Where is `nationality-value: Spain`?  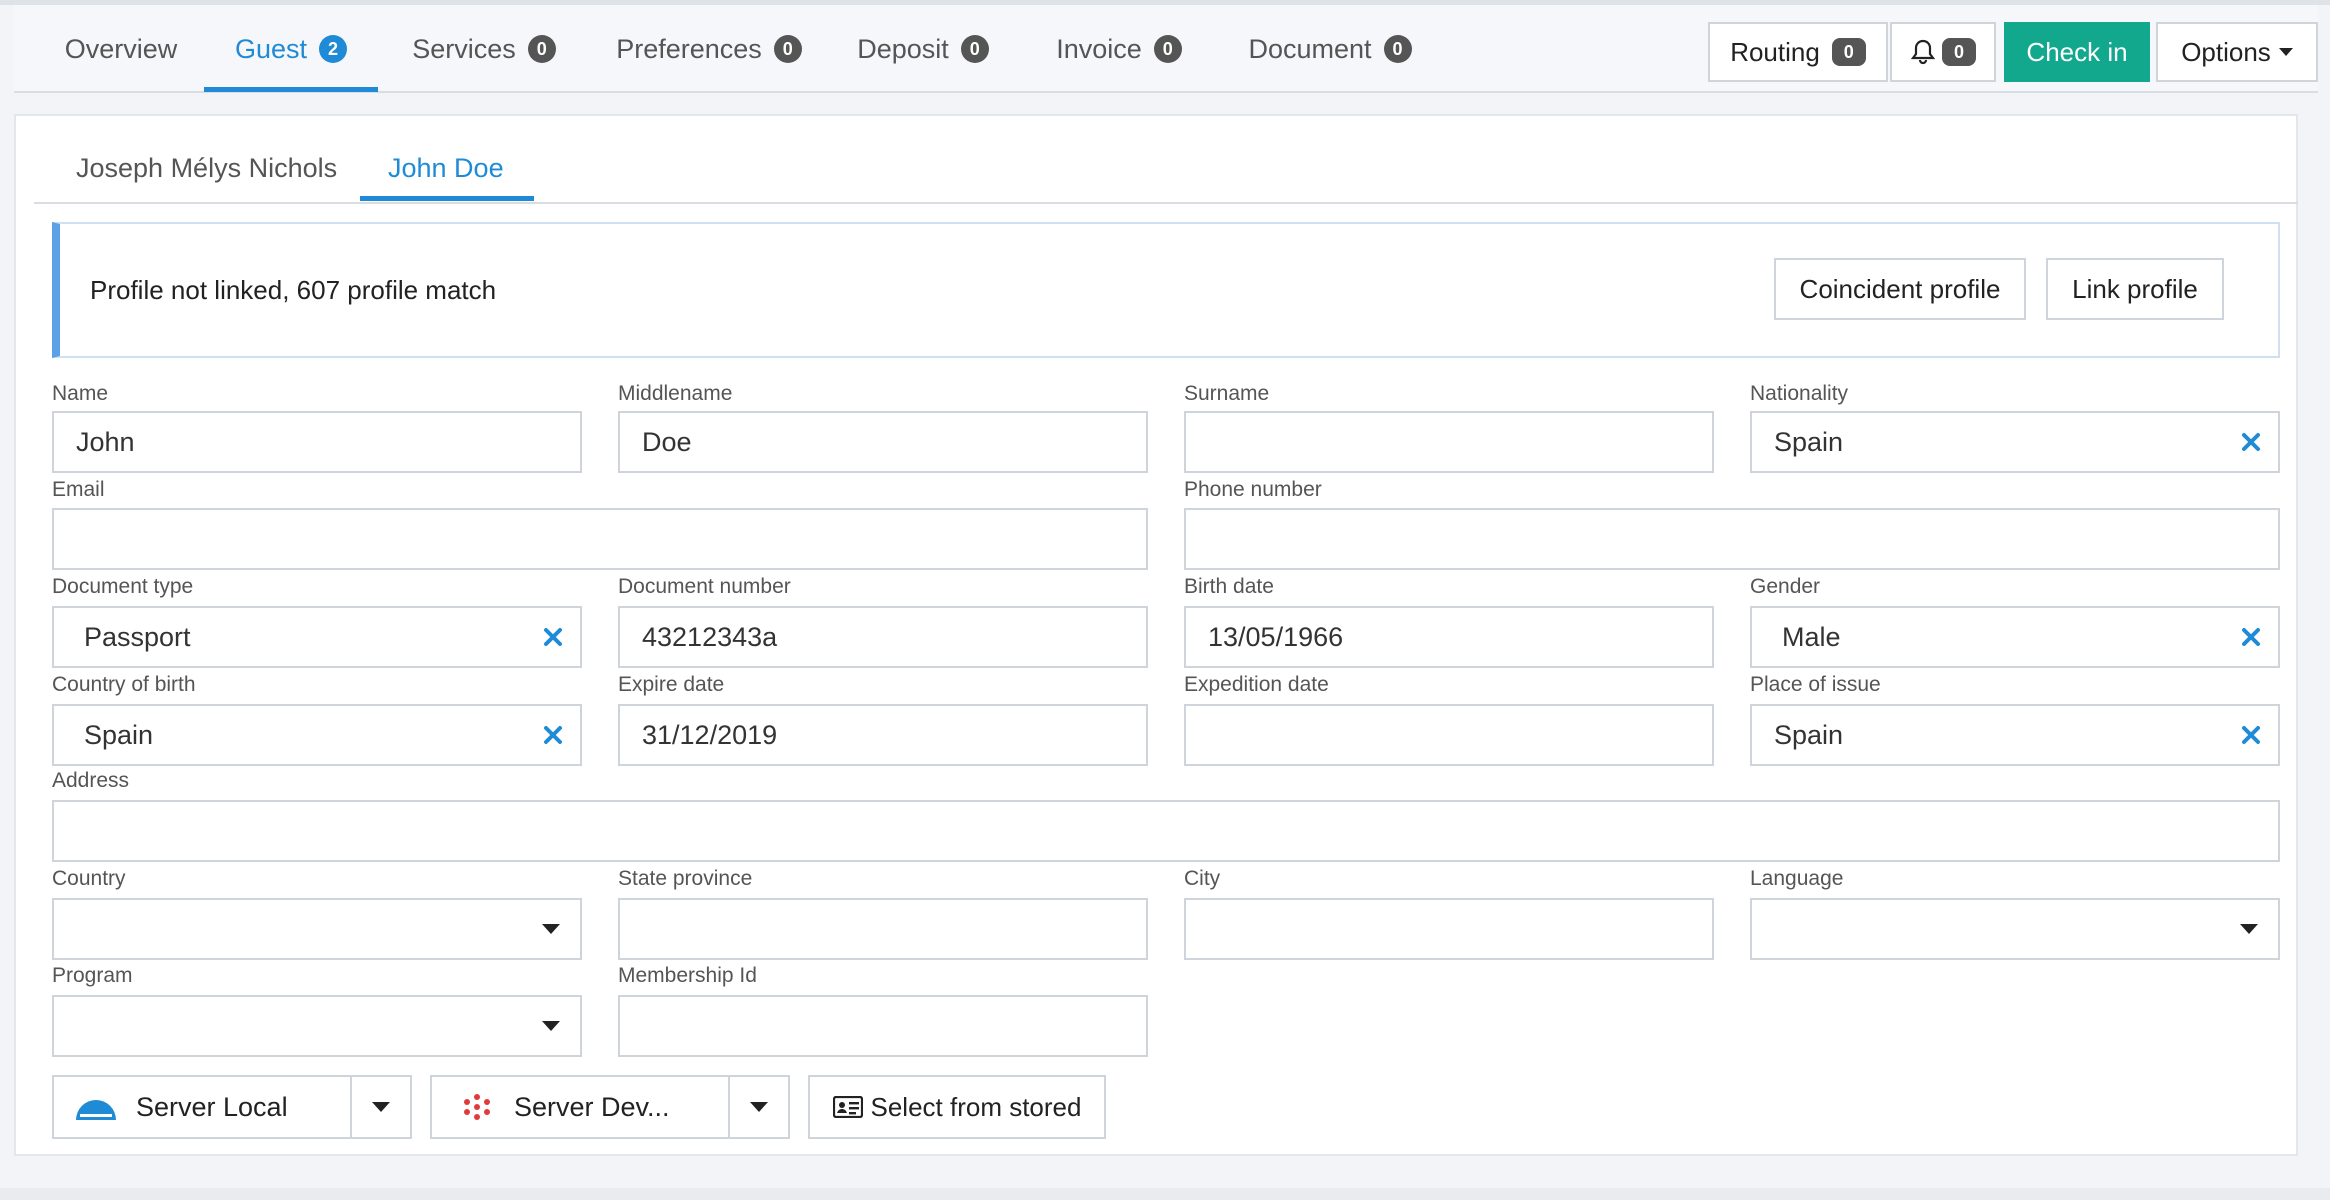
nationality-value: Spain is located at coordinates (1809, 441).